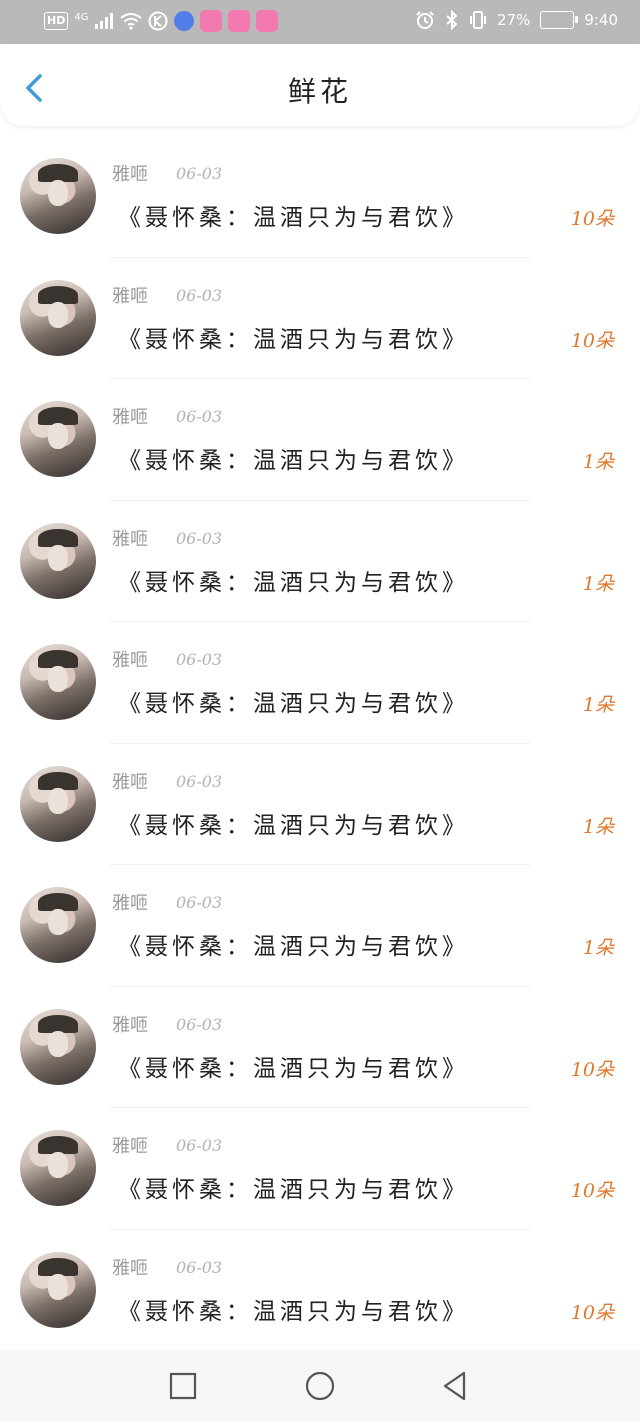 The image size is (640, 1422). I want to click on hd-label: HD, so click(56, 21).